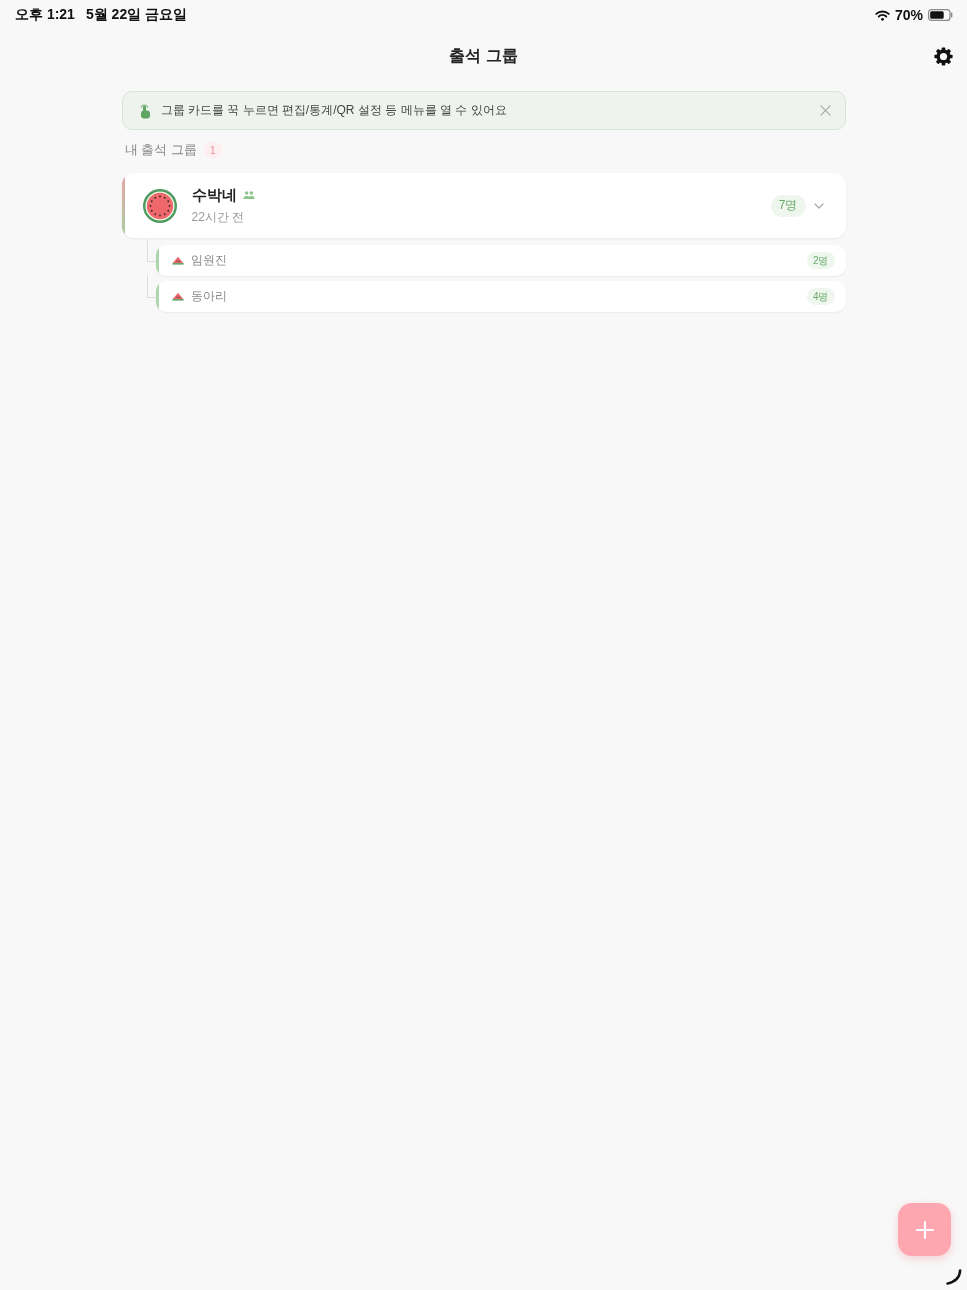 The image size is (967, 1290). What do you see at coordinates (882, 15) in the screenshot?
I see `wifi-icon` at bounding box center [882, 15].